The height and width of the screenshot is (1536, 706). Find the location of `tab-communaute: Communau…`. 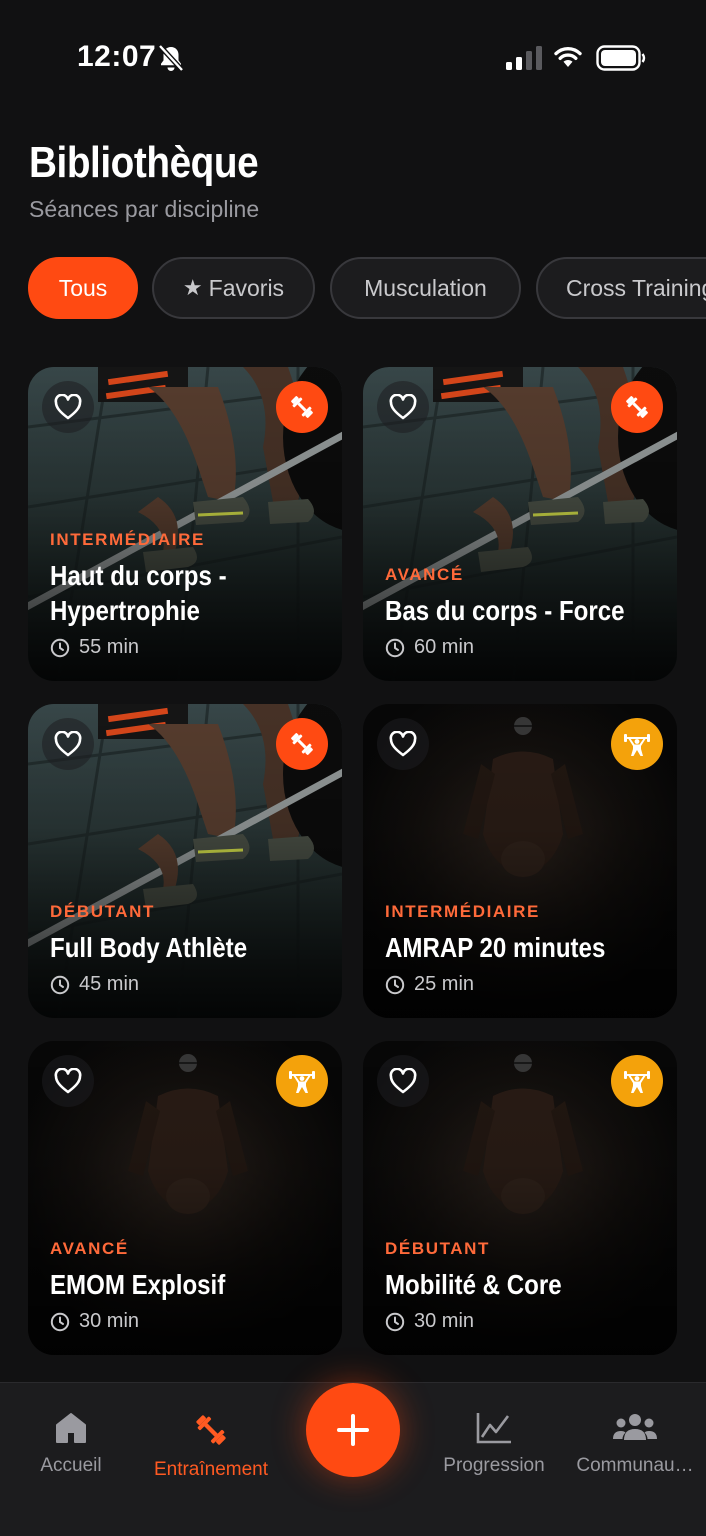

tab-communaute: Communau… is located at coordinates (635, 1444).